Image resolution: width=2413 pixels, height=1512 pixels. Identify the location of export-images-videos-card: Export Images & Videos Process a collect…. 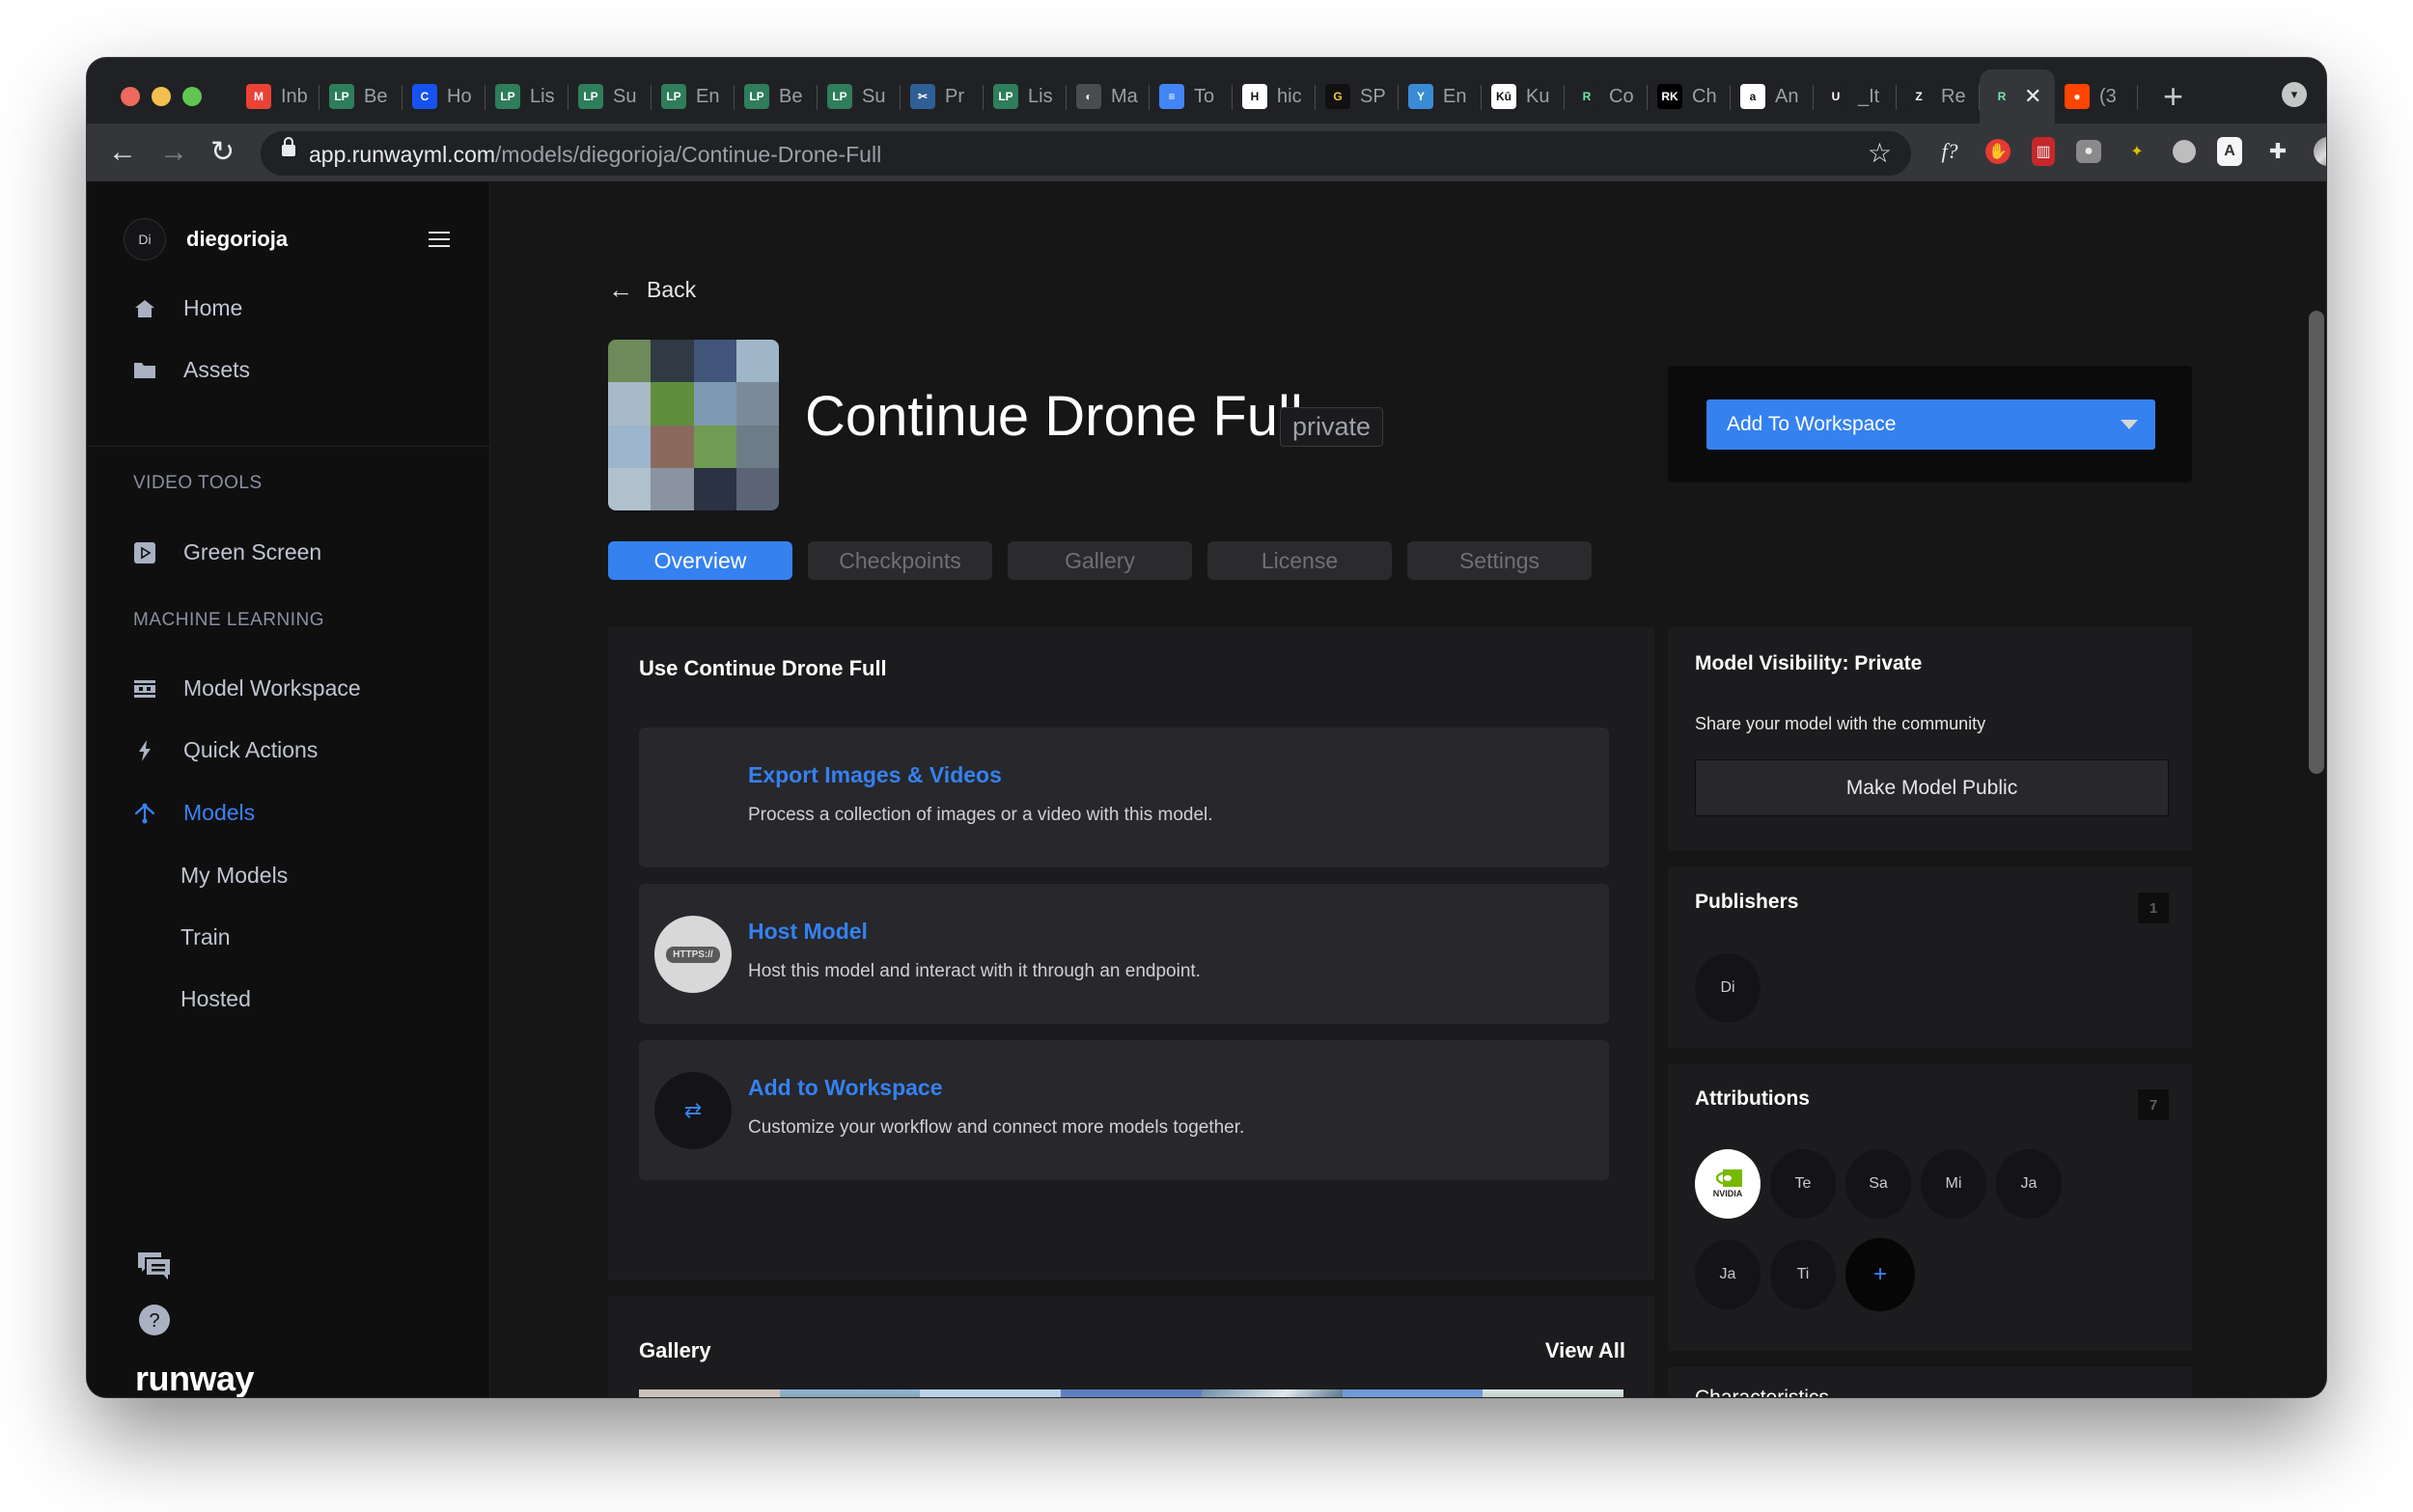
(1124, 797).